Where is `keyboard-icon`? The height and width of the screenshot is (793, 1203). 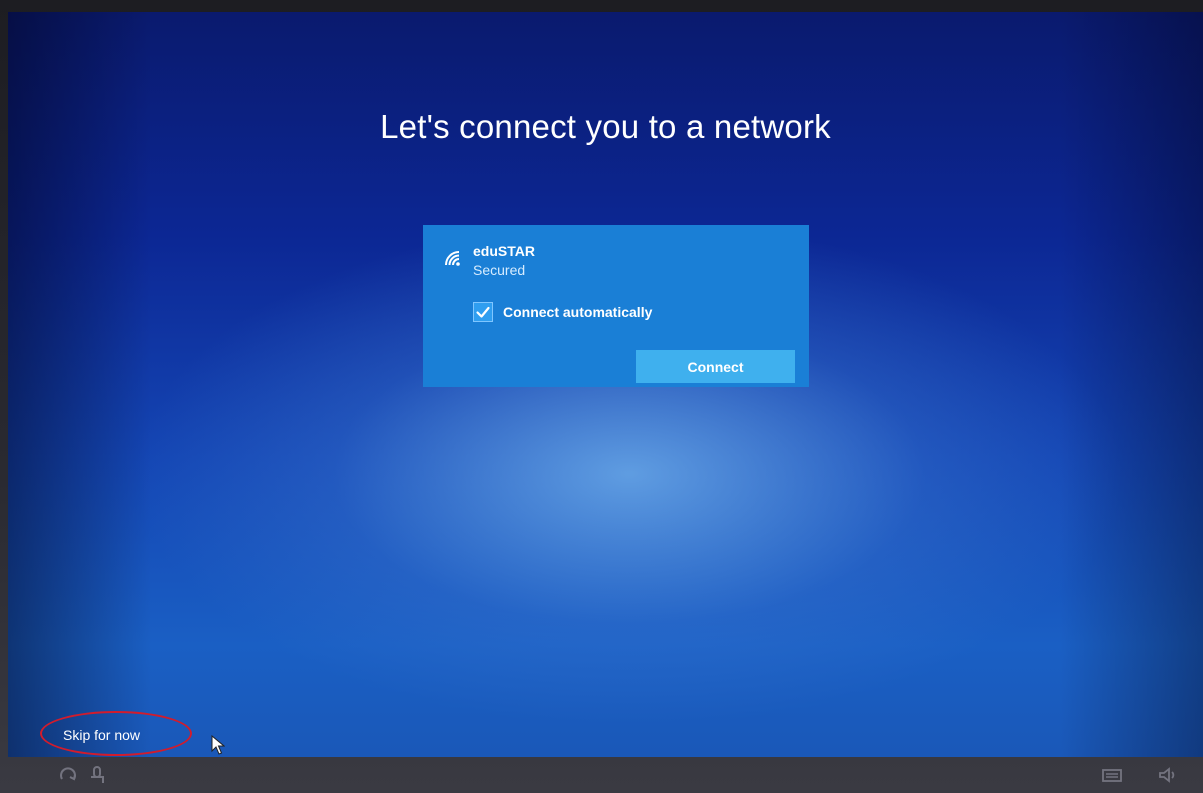
keyboard-icon is located at coordinates (1112, 775).